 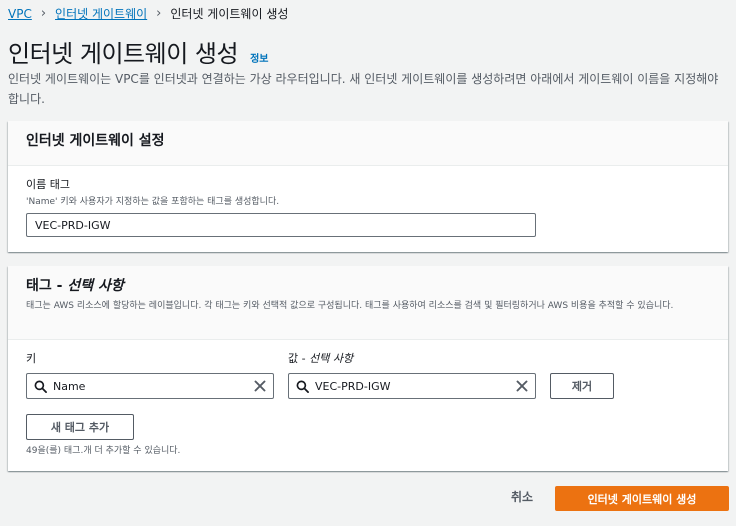 What do you see at coordinates (229, 14) in the screenshot?
I see `breadcrumb-current: 인터넷 게이트웨이 생성` at bounding box center [229, 14].